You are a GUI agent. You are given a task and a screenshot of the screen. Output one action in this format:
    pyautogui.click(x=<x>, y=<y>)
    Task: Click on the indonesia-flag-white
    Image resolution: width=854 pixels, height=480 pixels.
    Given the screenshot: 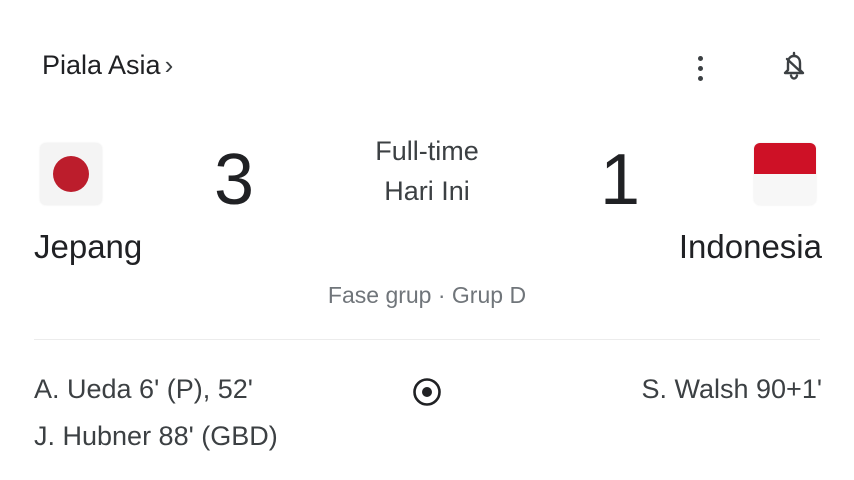 What is the action you would take?
    pyautogui.click(x=785, y=189)
    